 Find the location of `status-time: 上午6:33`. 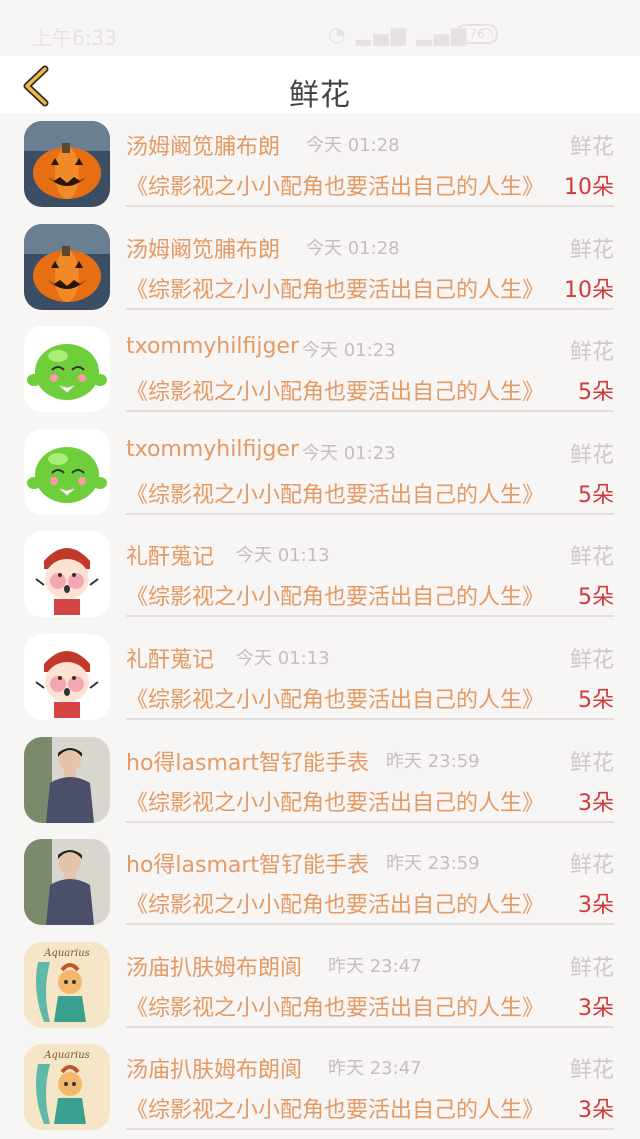

status-time: 上午6:33 is located at coordinates (74, 38).